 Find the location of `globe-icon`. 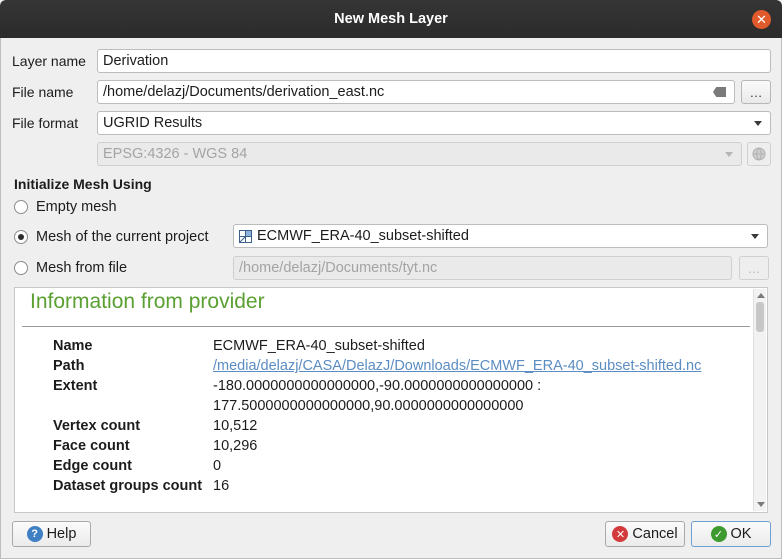

globe-icon is located at coordinates (759, 154).